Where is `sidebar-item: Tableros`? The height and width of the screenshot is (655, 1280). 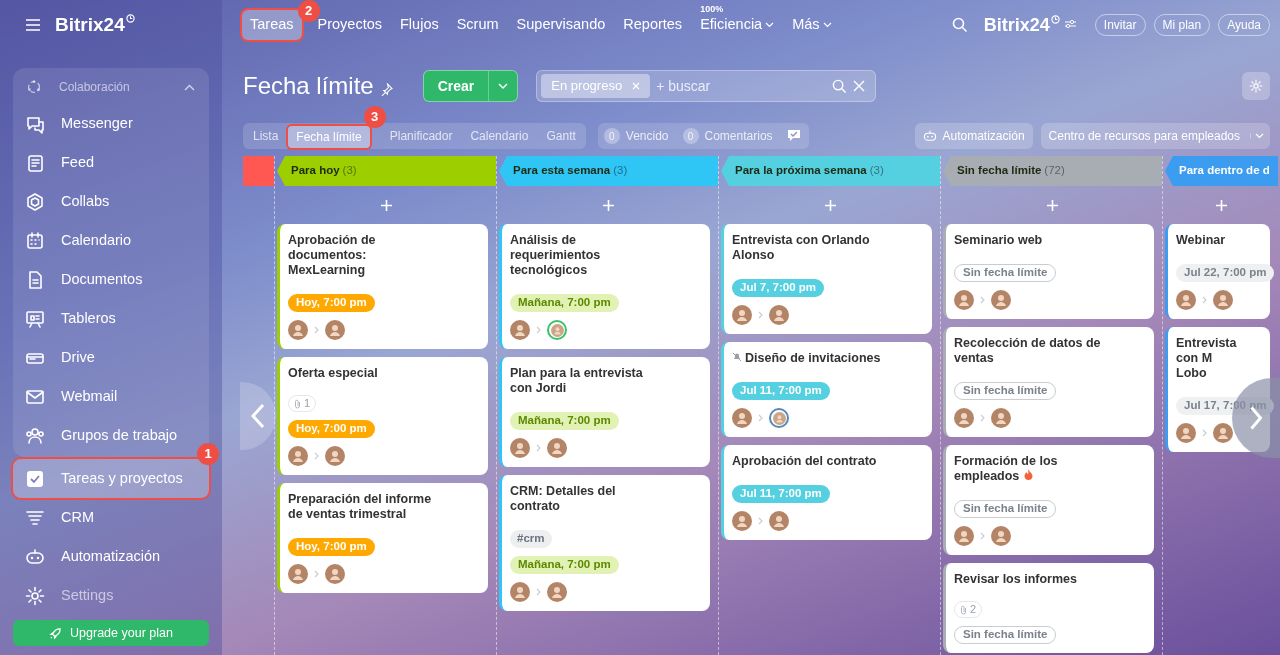
sidebar-item: Tableros is located at coordinates (111, 318).